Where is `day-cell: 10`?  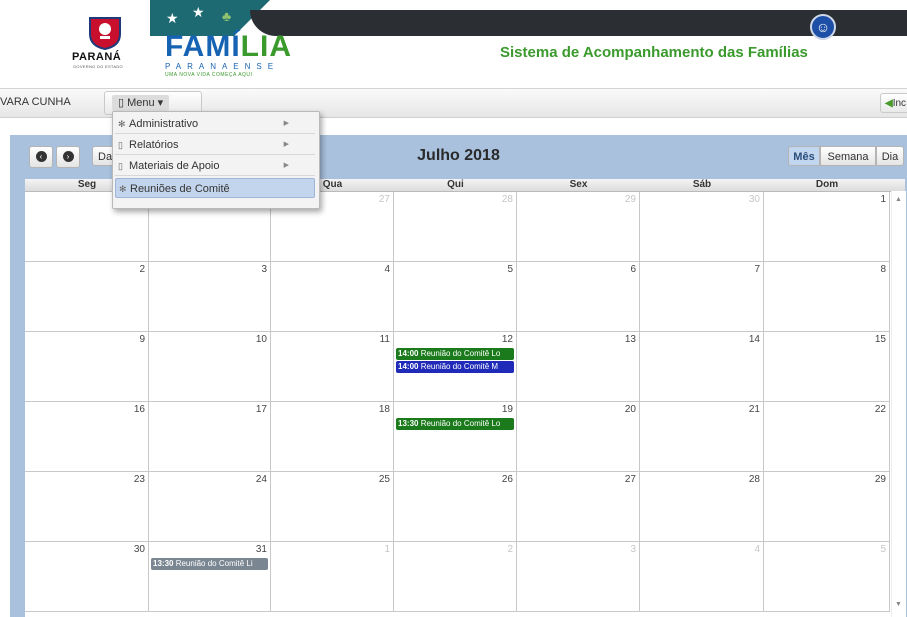
day-cell: 10 is located at coordinates (210, 367).